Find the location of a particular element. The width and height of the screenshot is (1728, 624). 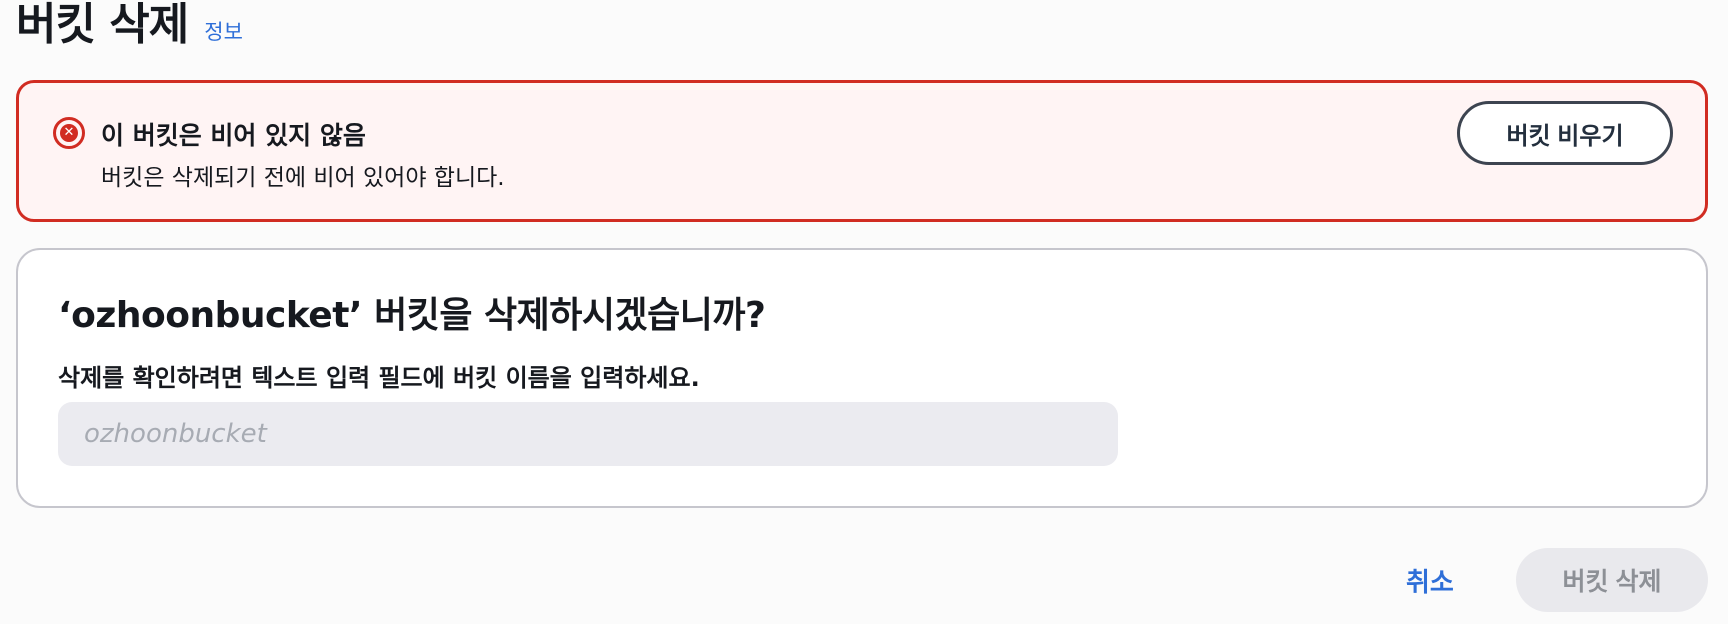

info-link: 정보 is located at coordinates (223, 31).